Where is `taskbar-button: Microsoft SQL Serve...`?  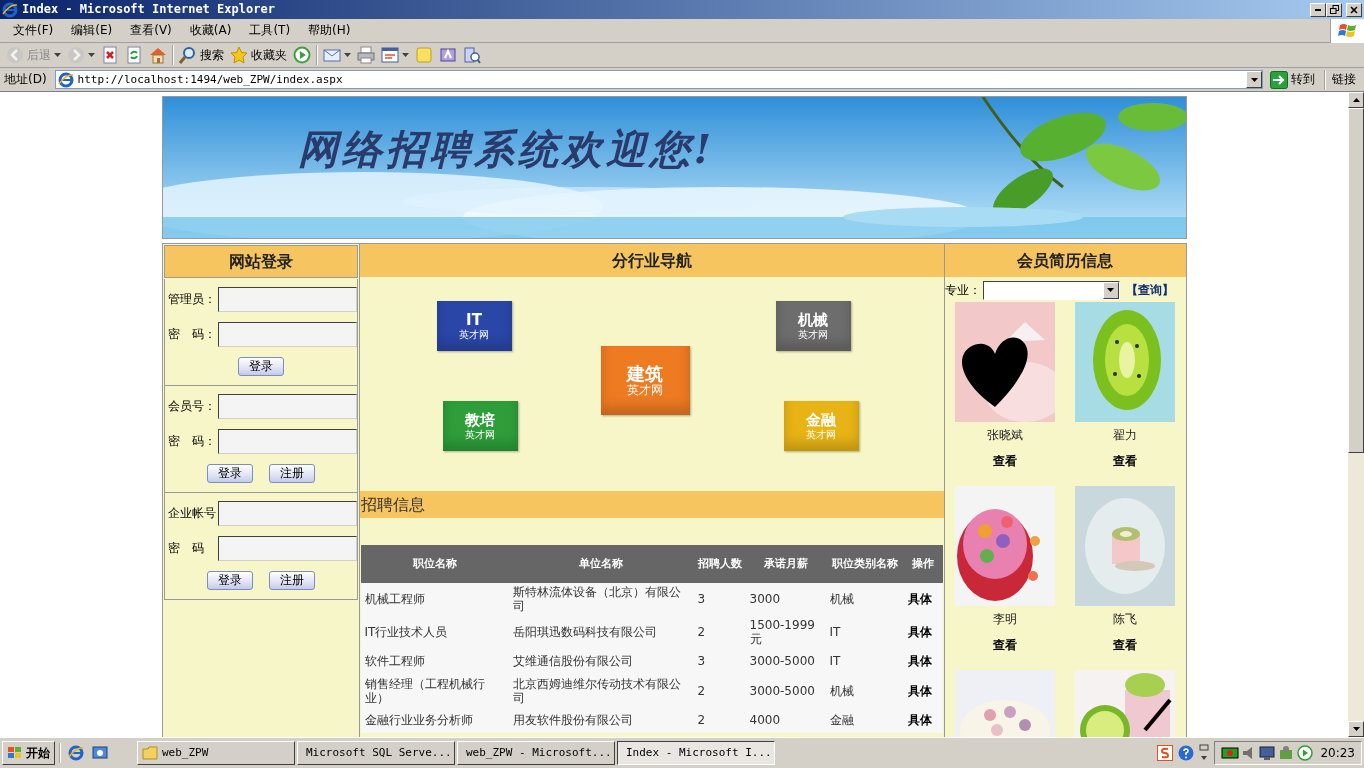 taskbar-button: Microsoft SQL Serve... is located at coordinates (376, 753).